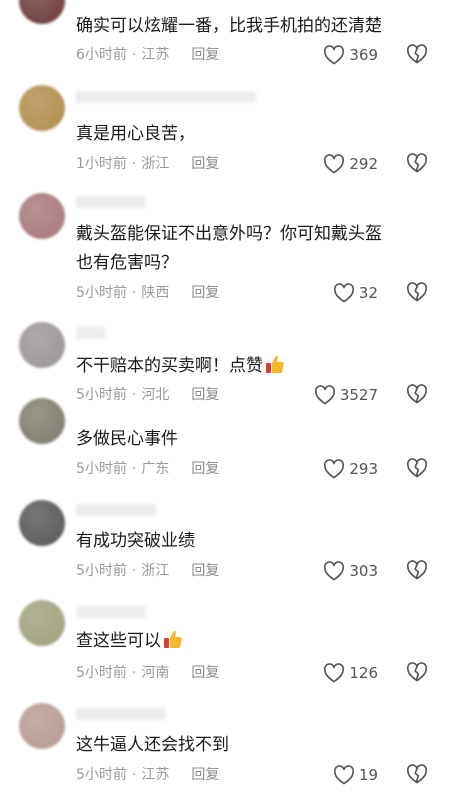 The image size is (450, 800). What do you see at coordinates (363, 571) in the screenshot?
I see `like-count: 303` at bounding box center [363, 571].